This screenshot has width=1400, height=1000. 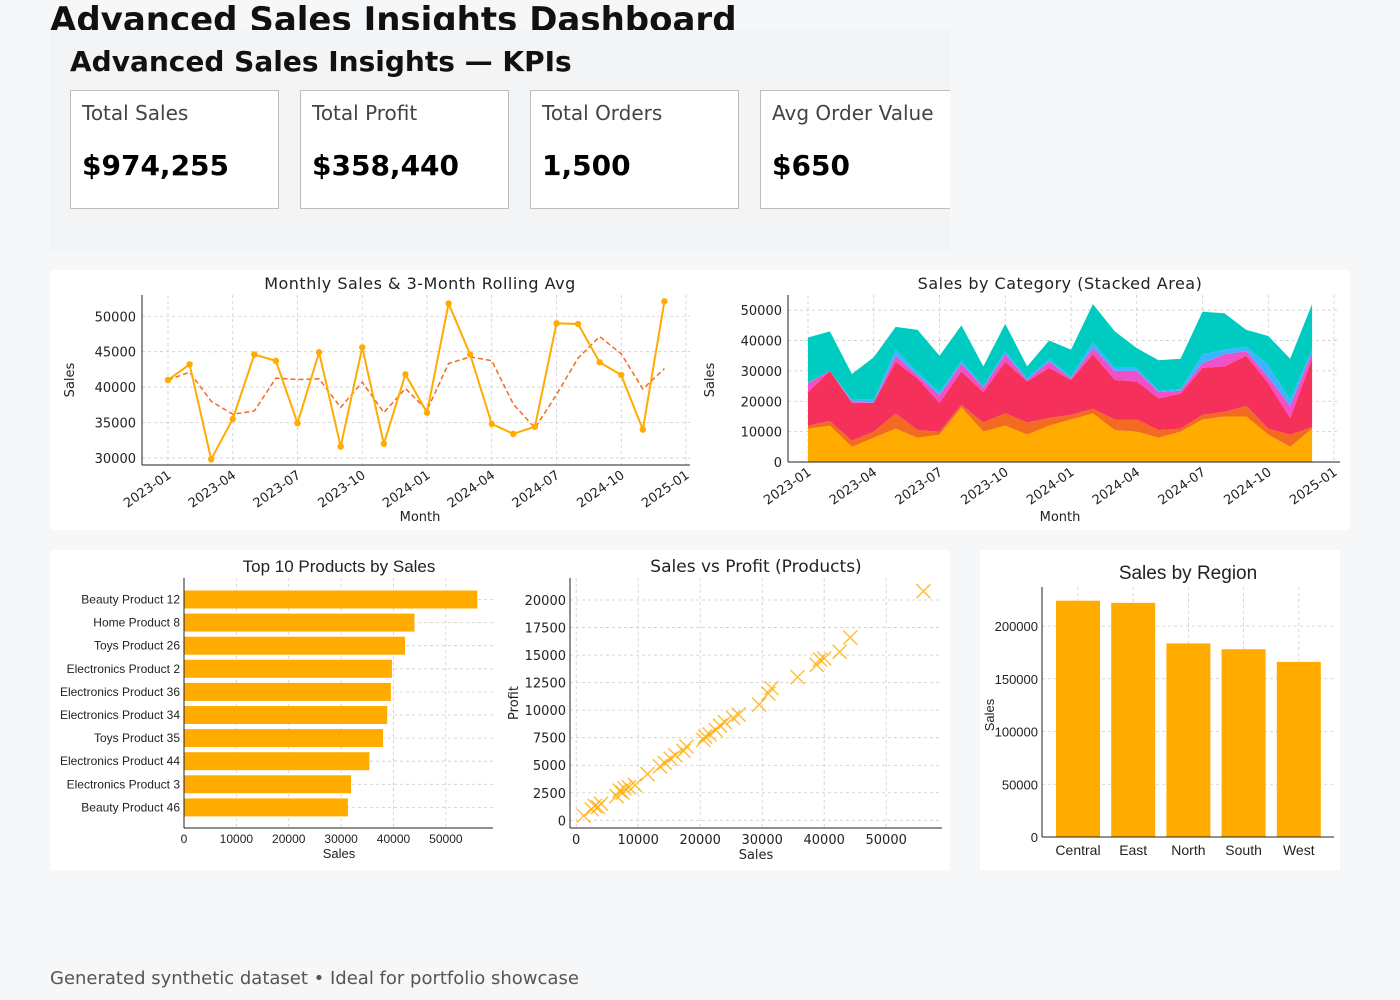 I want to click on y-tick-label: 40000, so click(x=761, y=342).